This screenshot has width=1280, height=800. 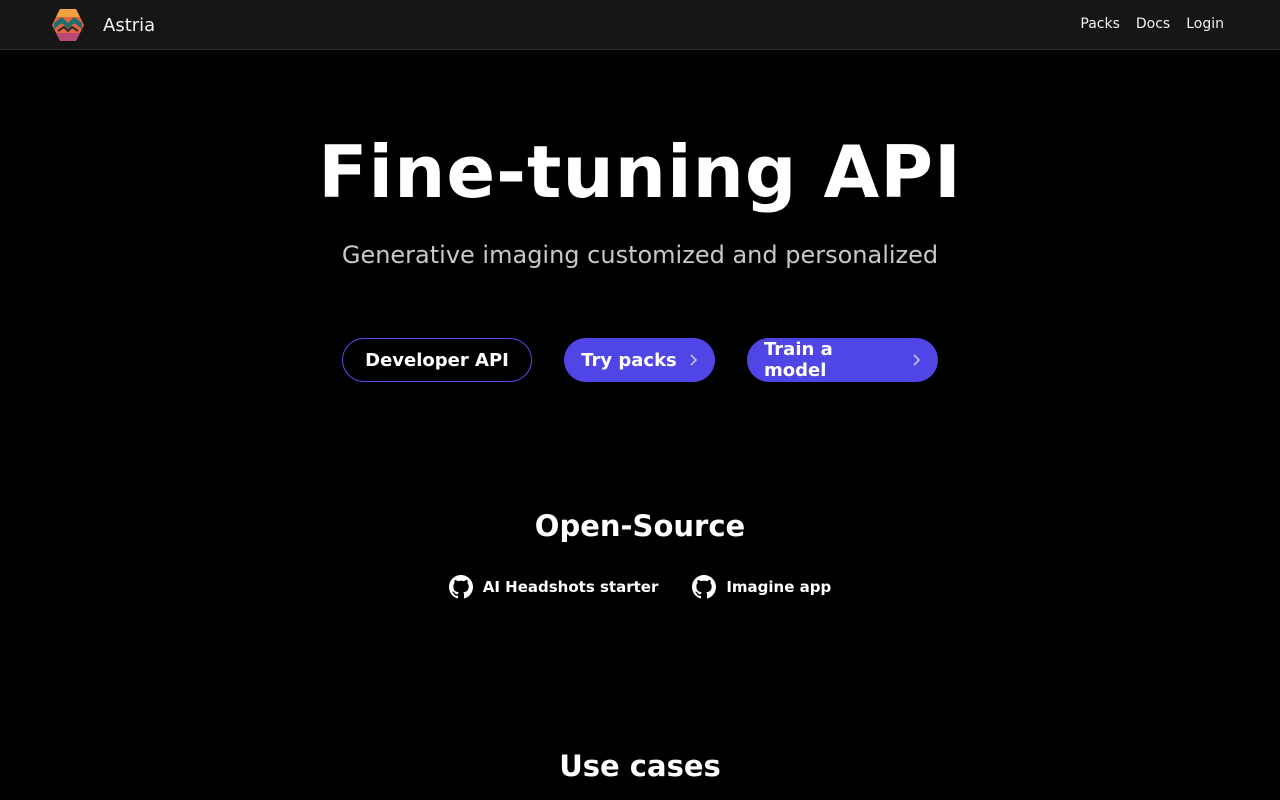 I want to click on nav-links: Packs Docs Login, so click(x=1152, y=24).